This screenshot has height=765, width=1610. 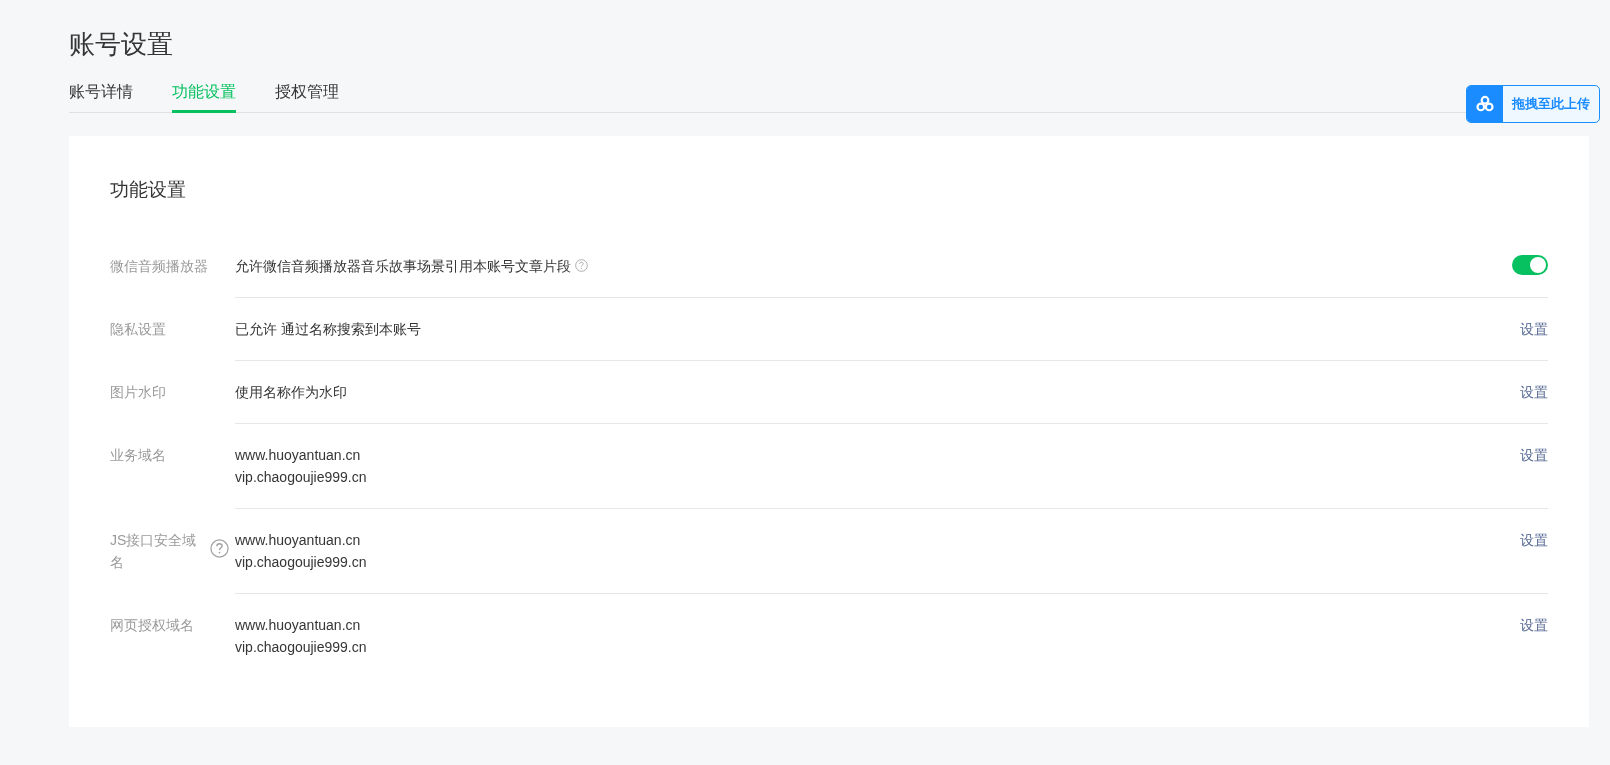 I want to click on row-label: 业务域名, so click(x=138, y=455).